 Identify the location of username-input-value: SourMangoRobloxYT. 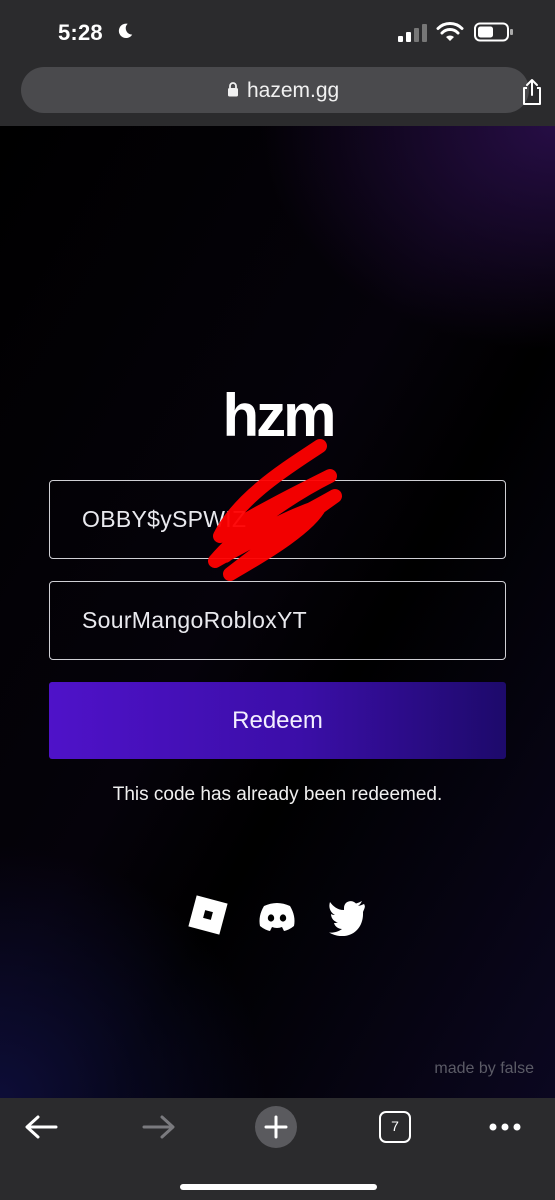
(194, 620).